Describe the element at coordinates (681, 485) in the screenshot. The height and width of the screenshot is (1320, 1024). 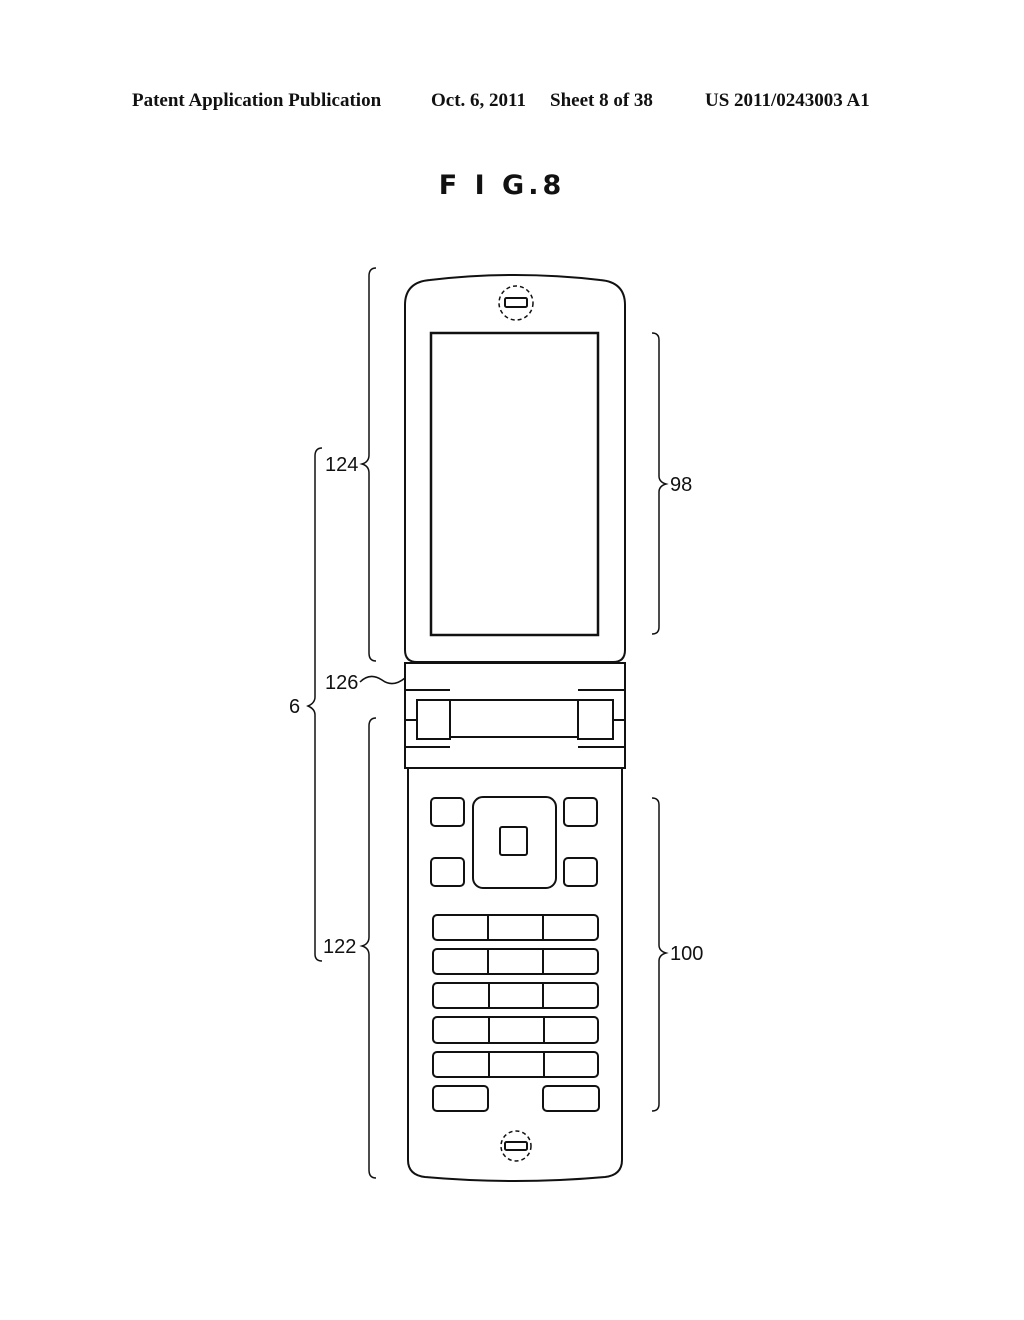
I see `label-98: 98` at that location.